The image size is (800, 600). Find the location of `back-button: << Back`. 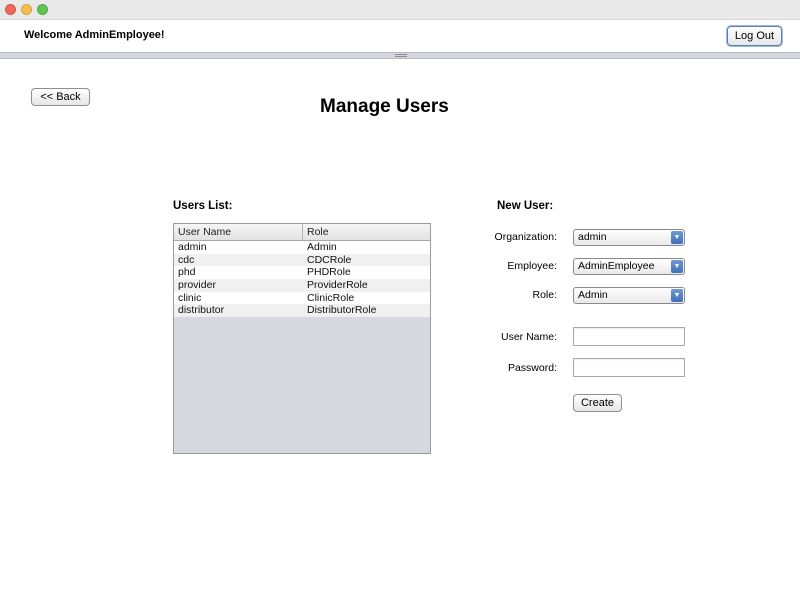

back-button: << Back is located at coordinates (60, 97).